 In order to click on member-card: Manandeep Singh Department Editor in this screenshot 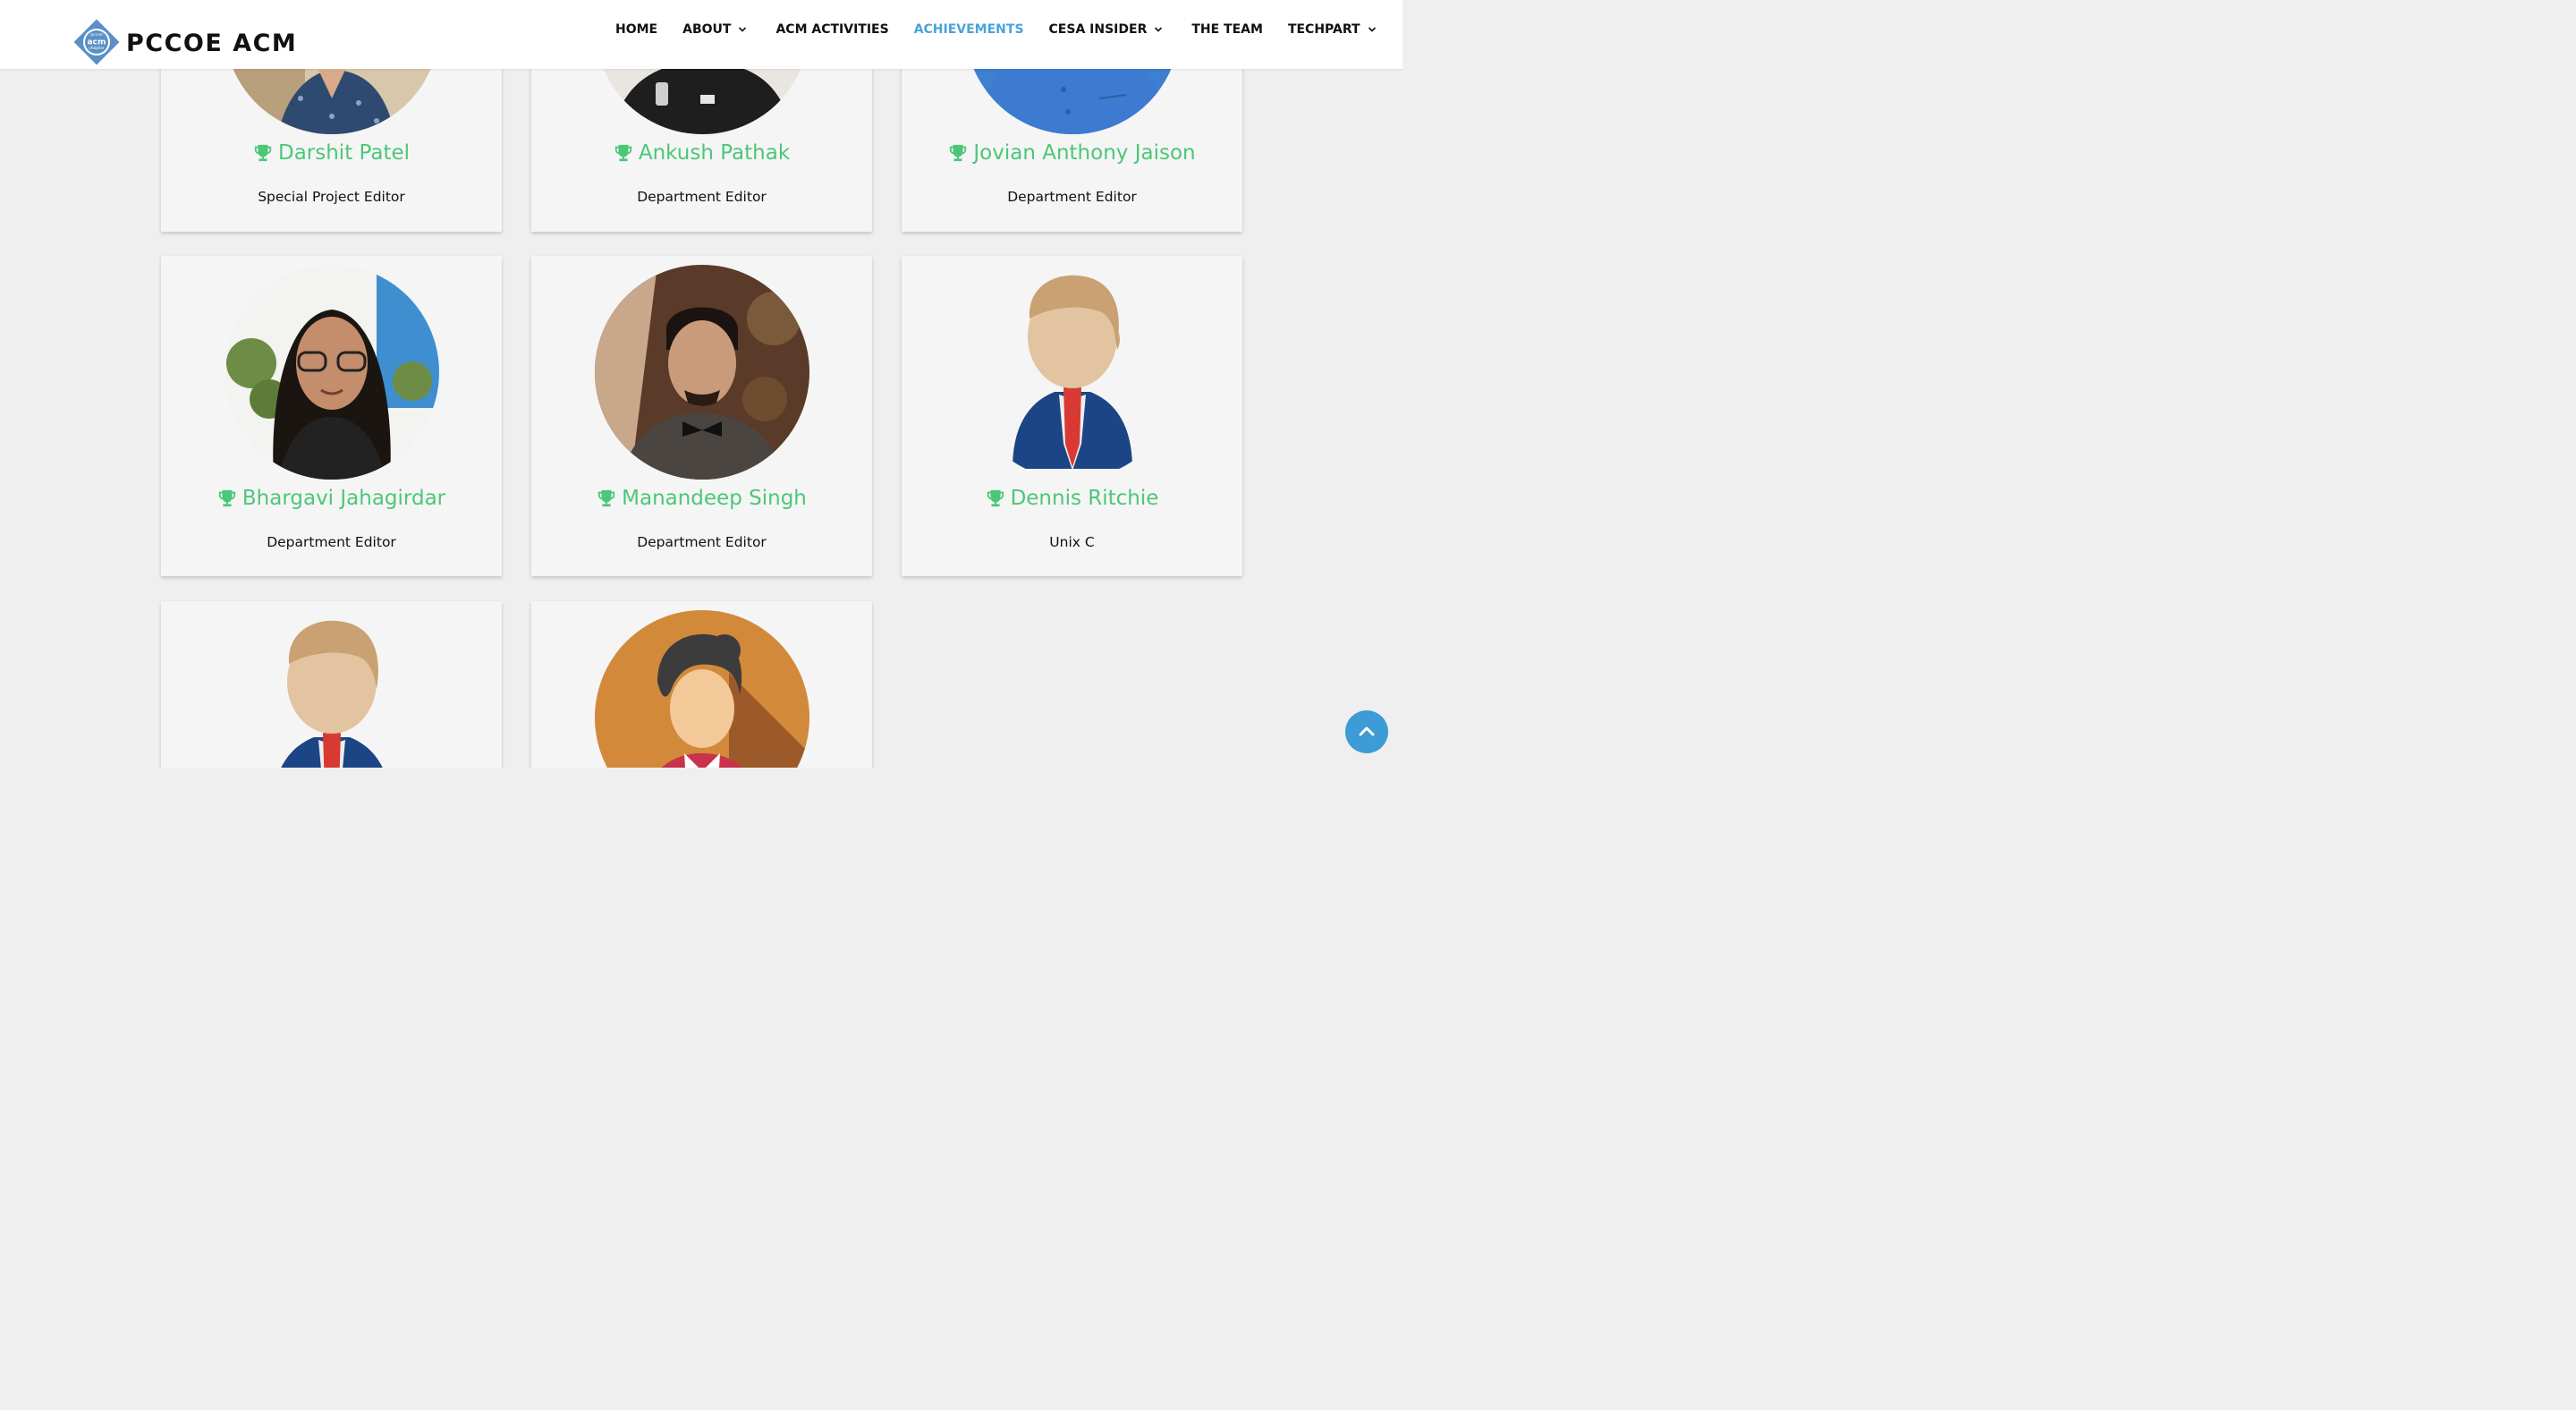, I will do `click(701, 416)`.